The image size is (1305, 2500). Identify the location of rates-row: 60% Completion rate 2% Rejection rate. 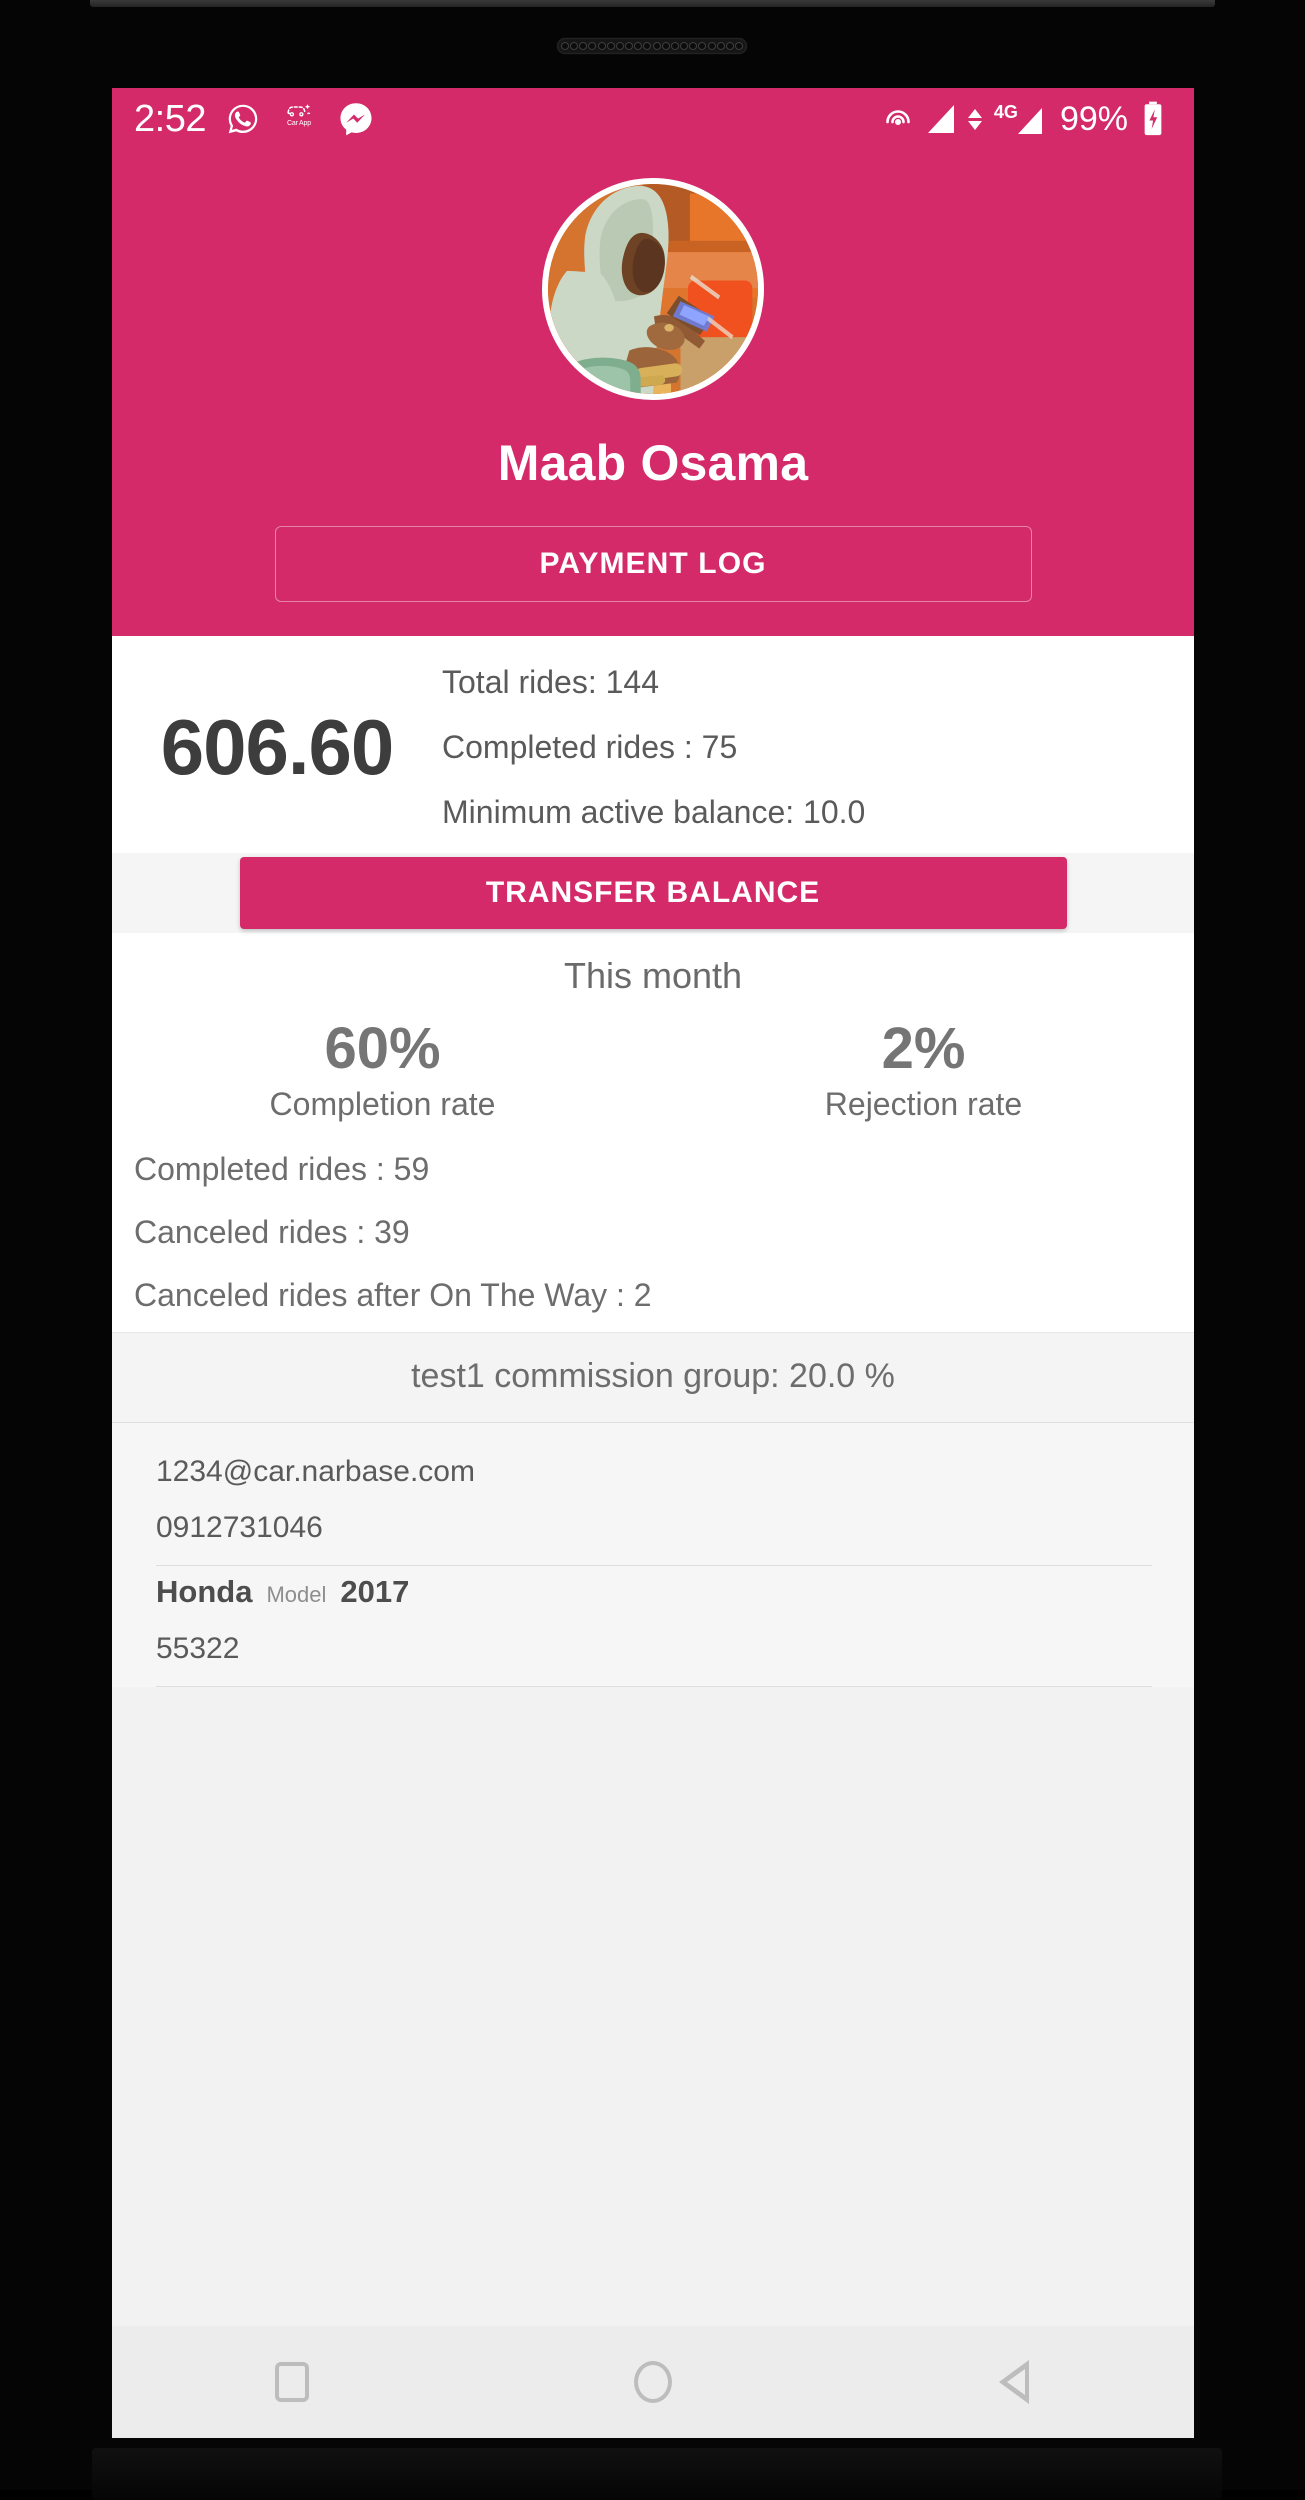
(653, 1069).